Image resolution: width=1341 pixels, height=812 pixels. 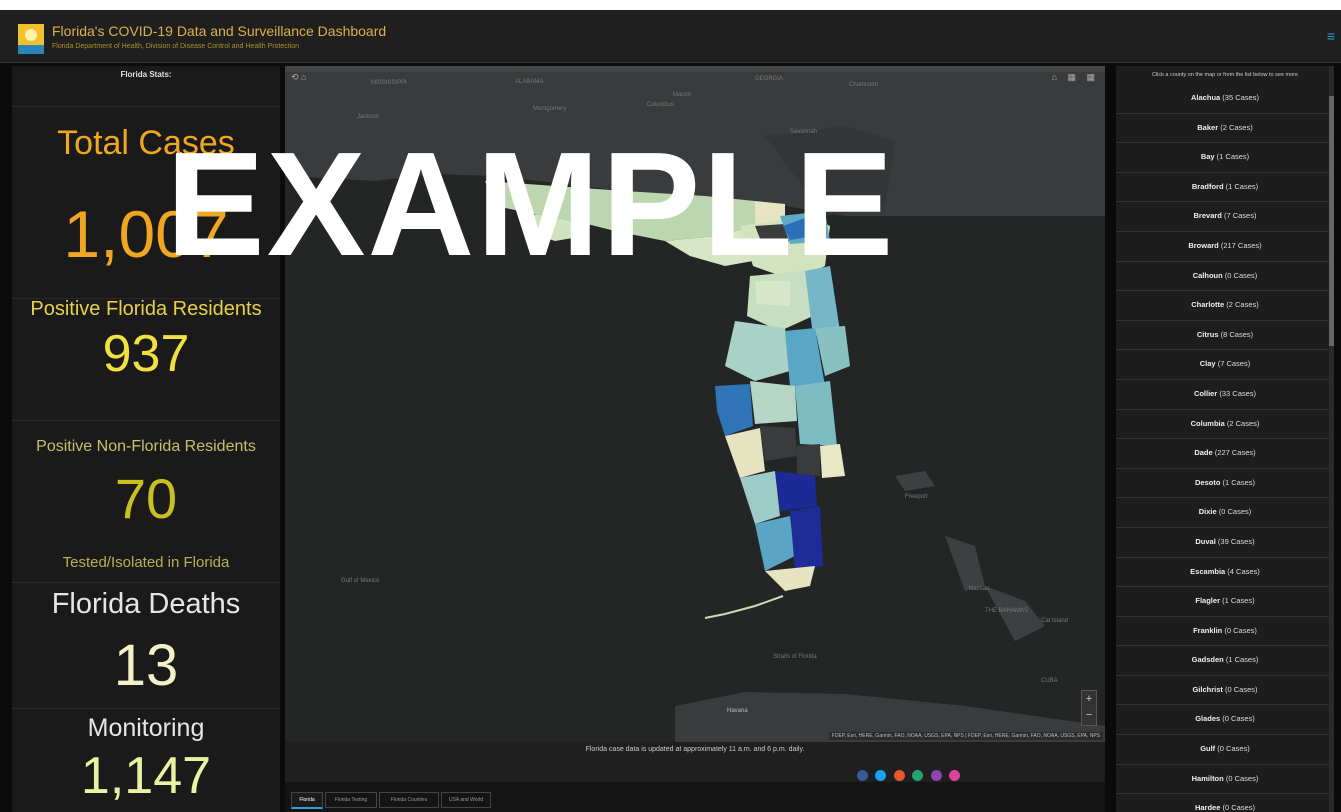 What do you see at coordinates (745, 453) in the screenshot?
I see `manatee-sarasota-counties` at bounding box center [745, 453].